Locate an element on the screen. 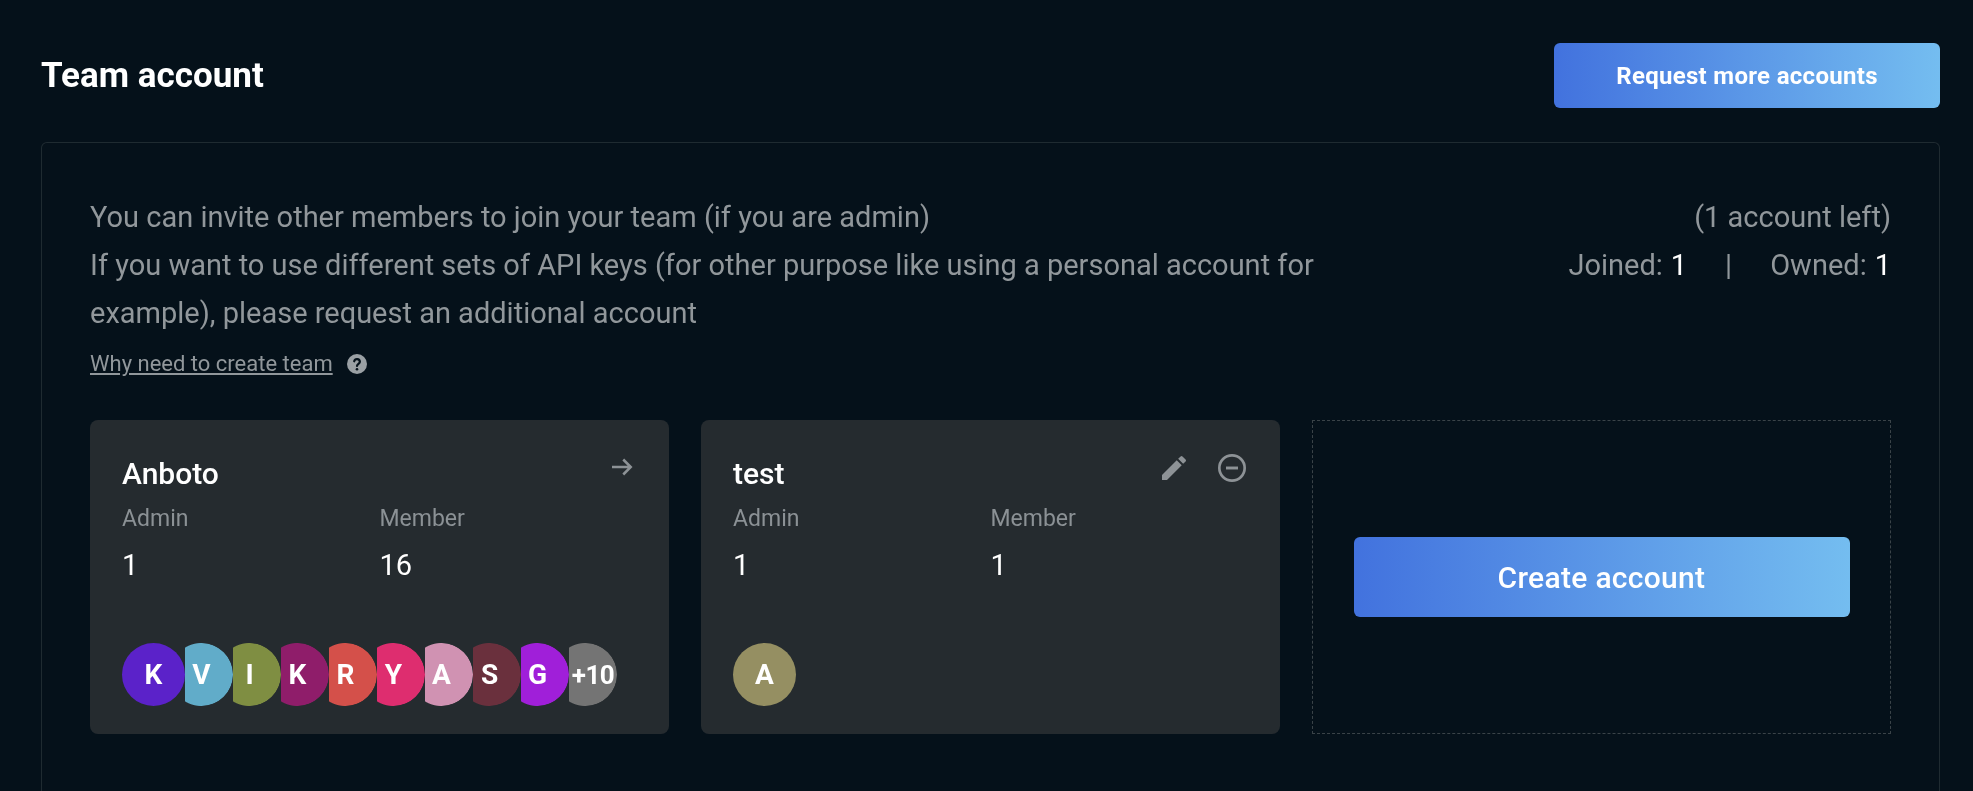  team-name: Anboto is located at coordinates (170, 473).